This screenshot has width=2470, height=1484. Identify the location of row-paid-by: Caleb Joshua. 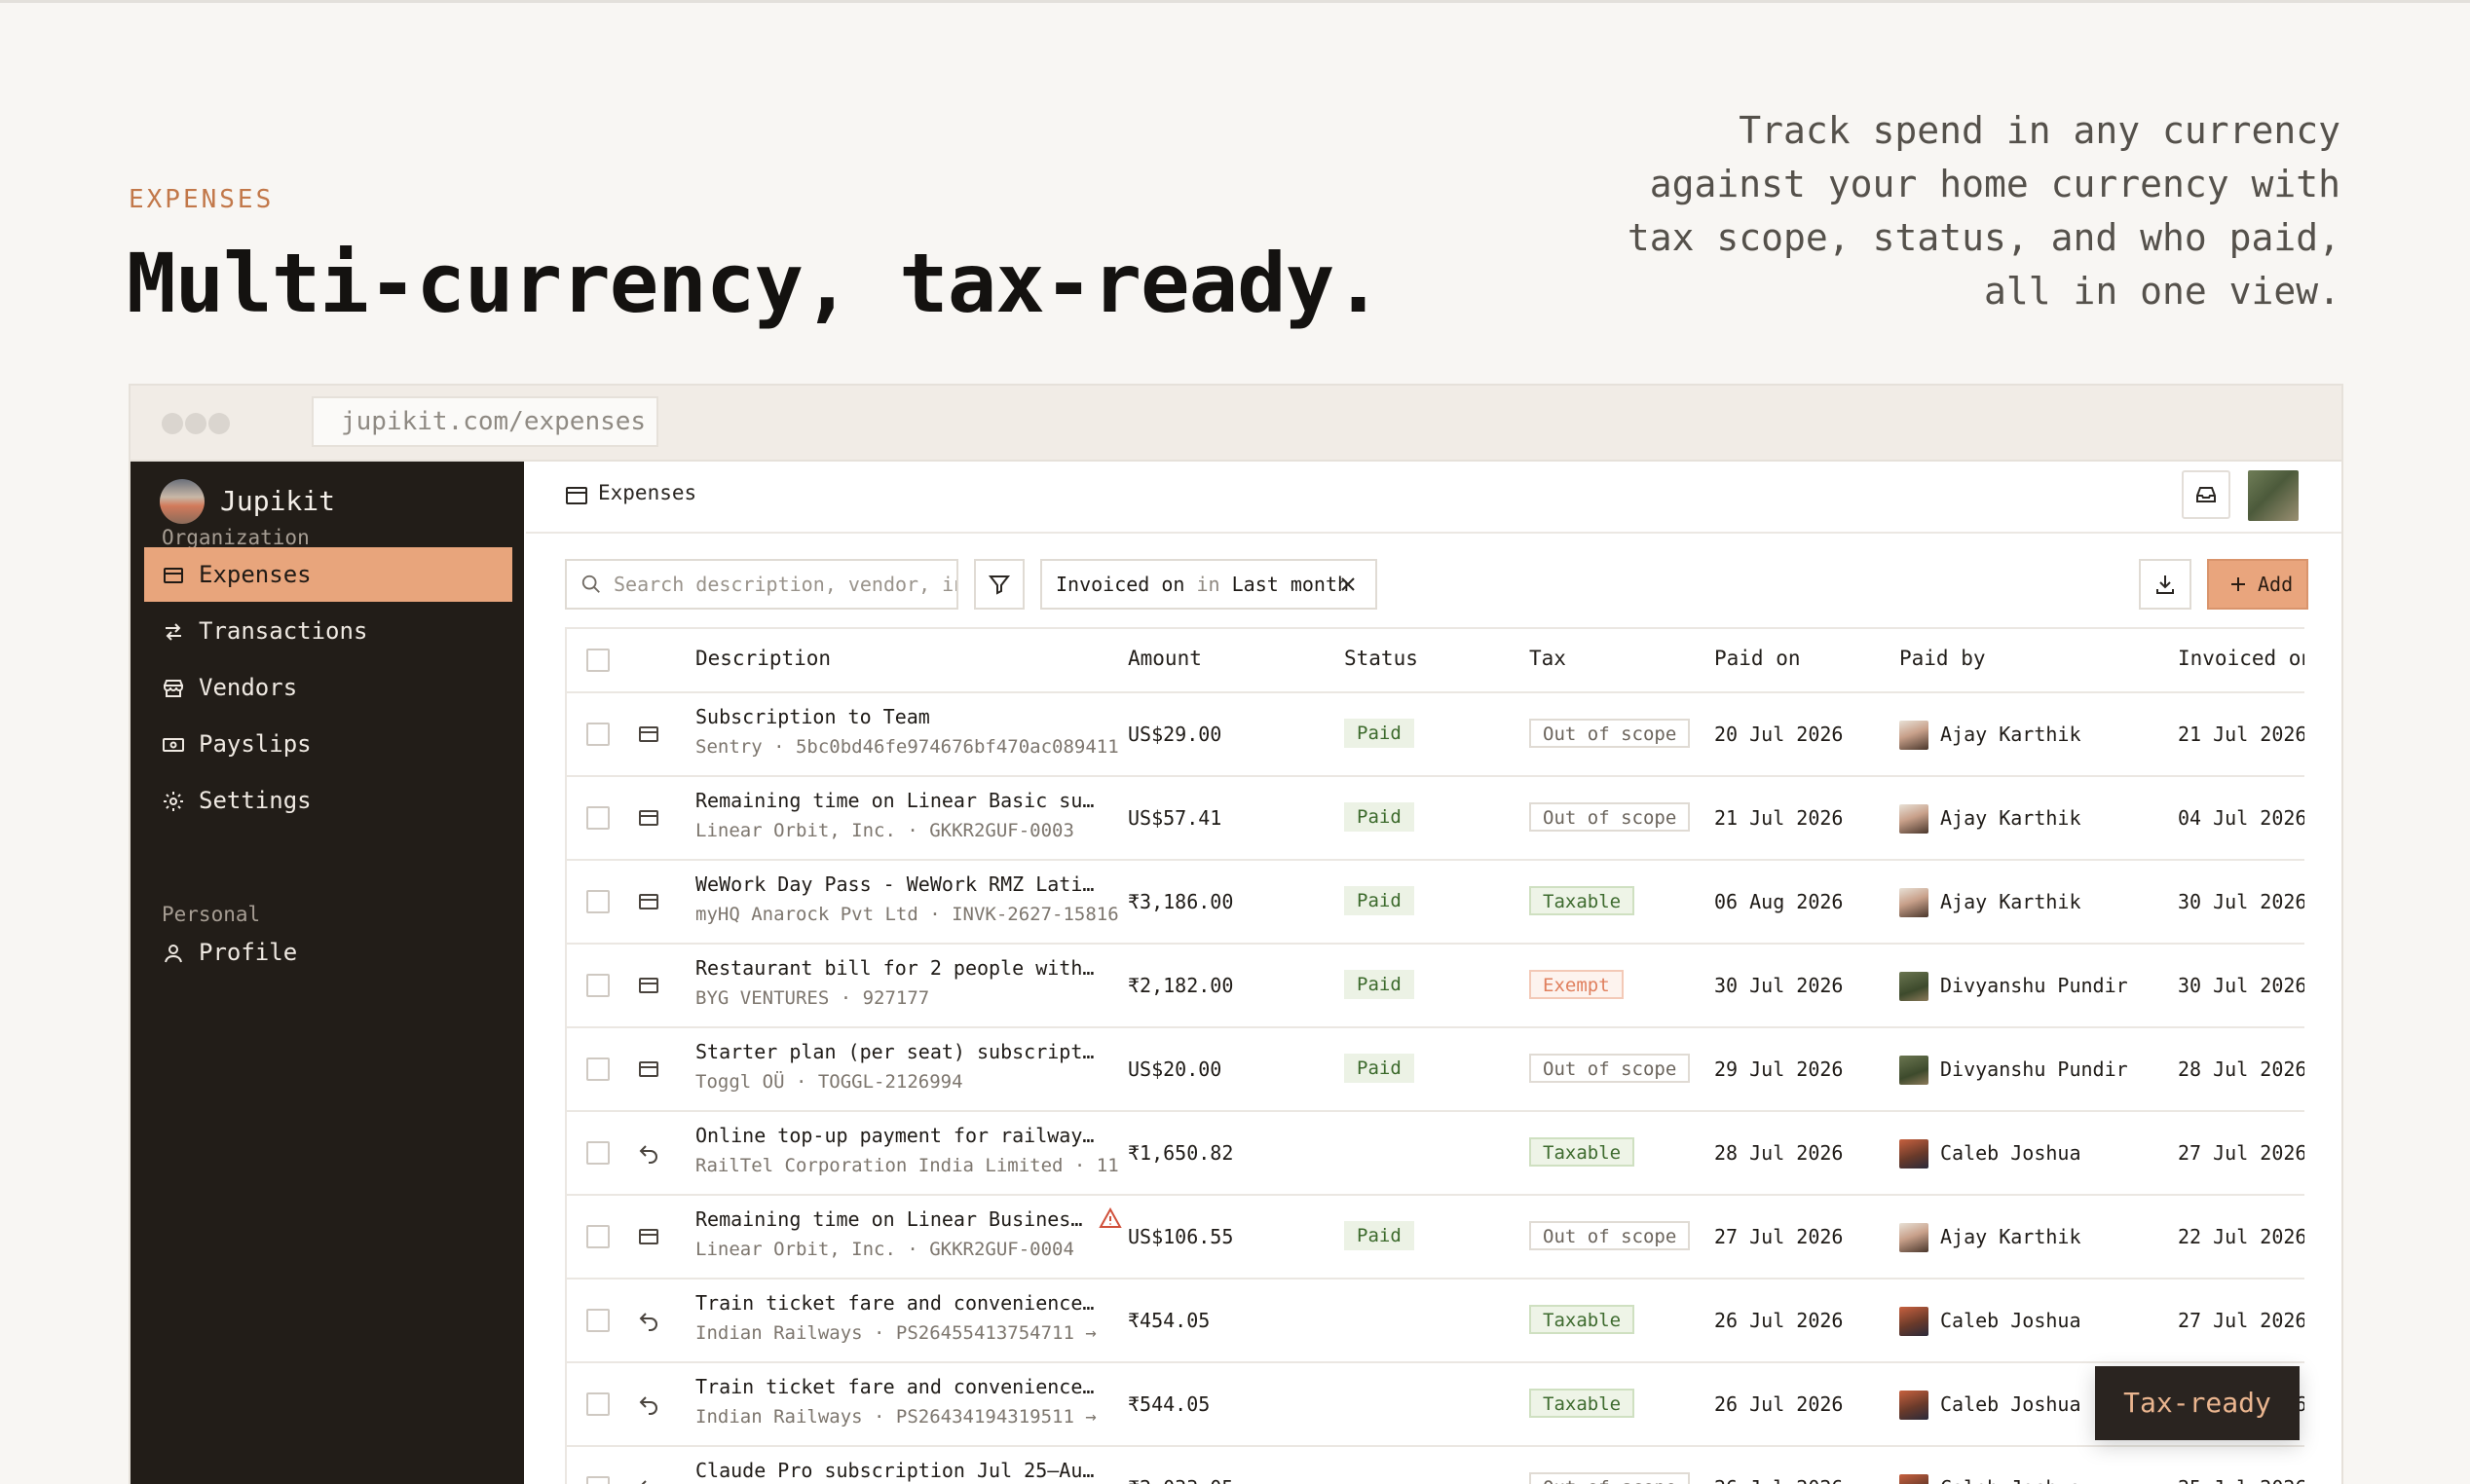
(2010, 1153).